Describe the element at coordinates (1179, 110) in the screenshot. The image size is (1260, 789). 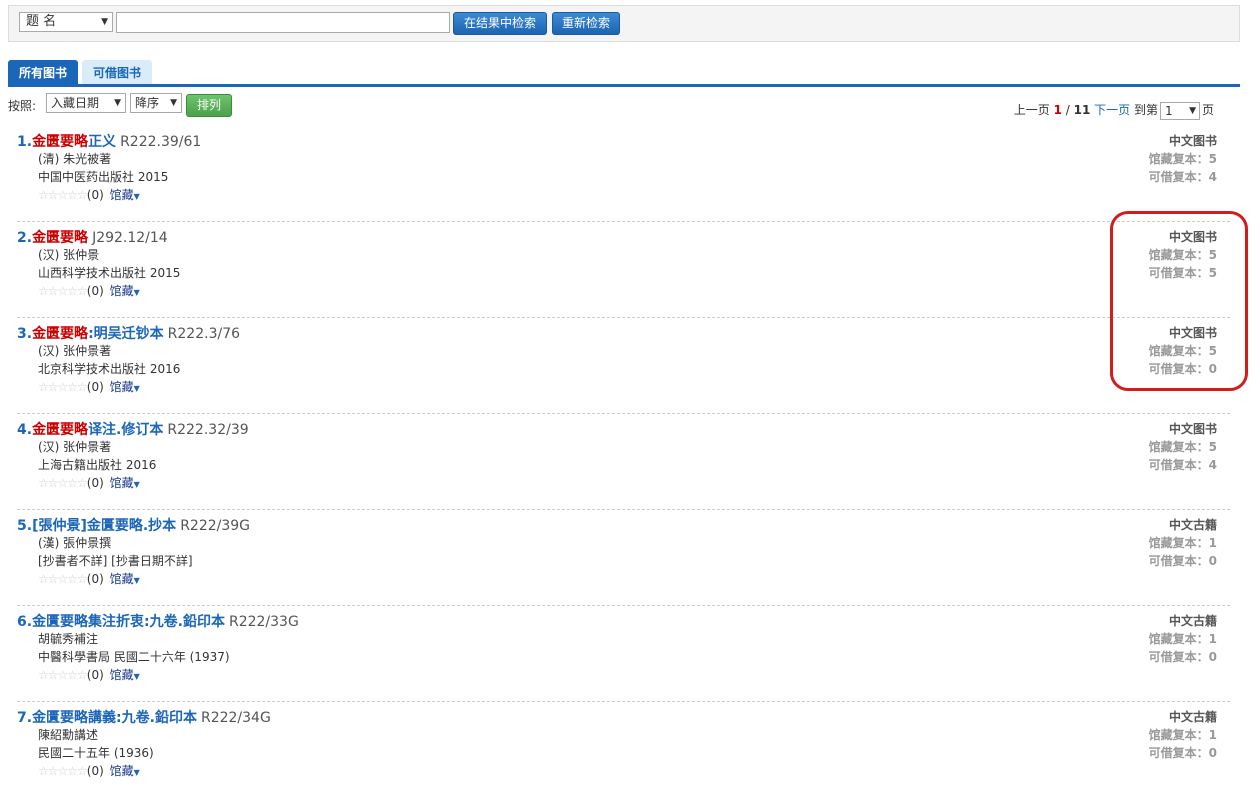
I see `page-number-select: 1 ▼` at that location.